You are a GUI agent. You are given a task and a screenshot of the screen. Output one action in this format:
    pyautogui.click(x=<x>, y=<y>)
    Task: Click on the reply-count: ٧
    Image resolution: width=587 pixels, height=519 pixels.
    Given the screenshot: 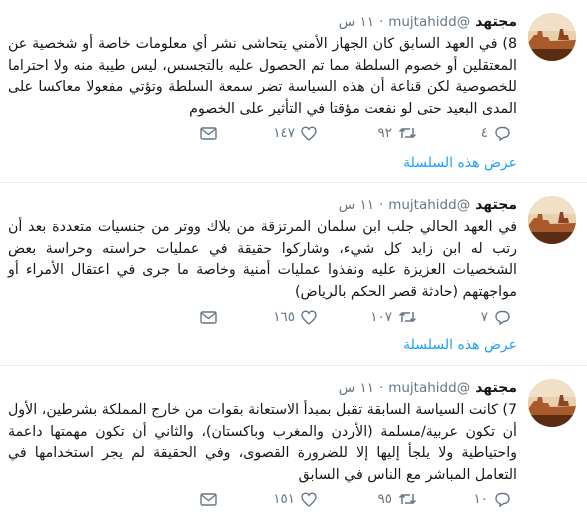 What is the action you would take?
    pyautogui.click(x=484, y=317)
    